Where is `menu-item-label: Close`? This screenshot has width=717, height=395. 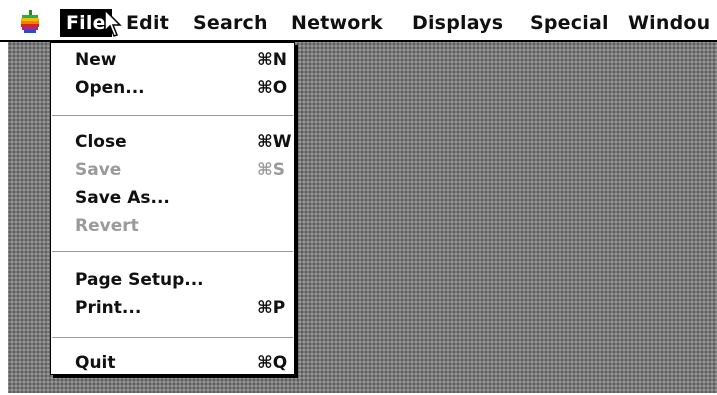
menu-item-label: Close is located at coordinates (101, 142).